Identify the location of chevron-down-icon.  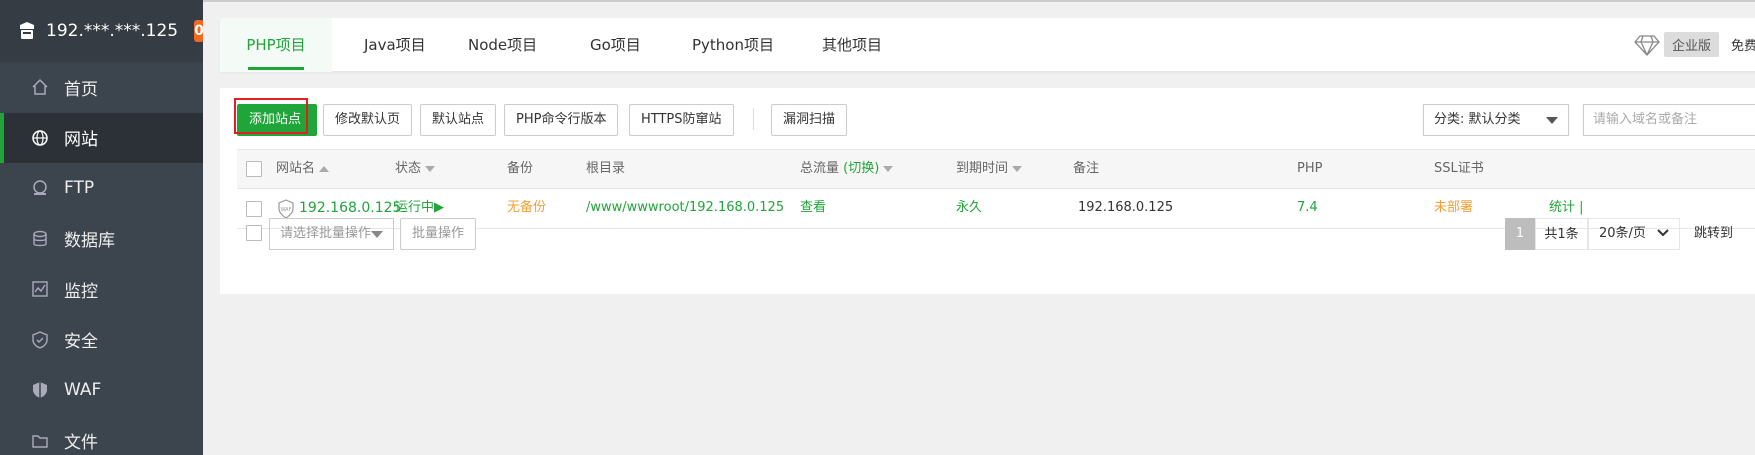
(1663, 233).